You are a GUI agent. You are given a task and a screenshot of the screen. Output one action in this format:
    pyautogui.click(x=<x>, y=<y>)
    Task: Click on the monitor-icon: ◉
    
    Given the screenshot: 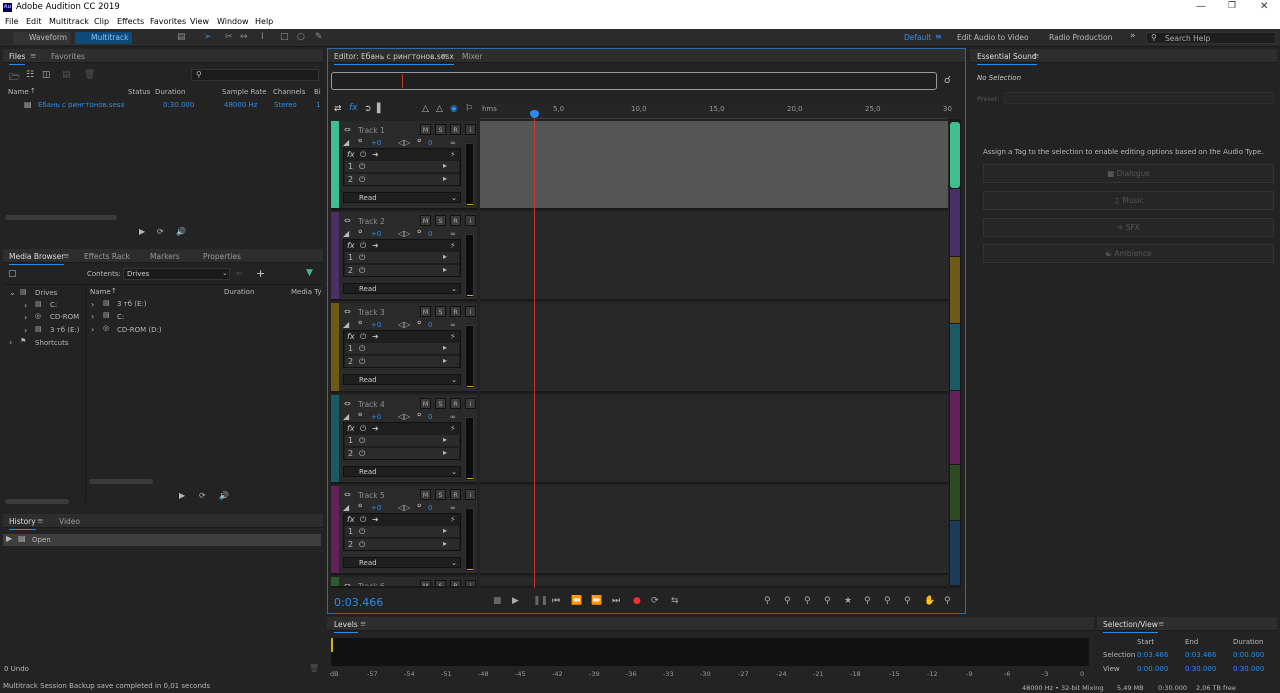 What is the action you would take?
    pyautogui.click(x=454, y=109)
    